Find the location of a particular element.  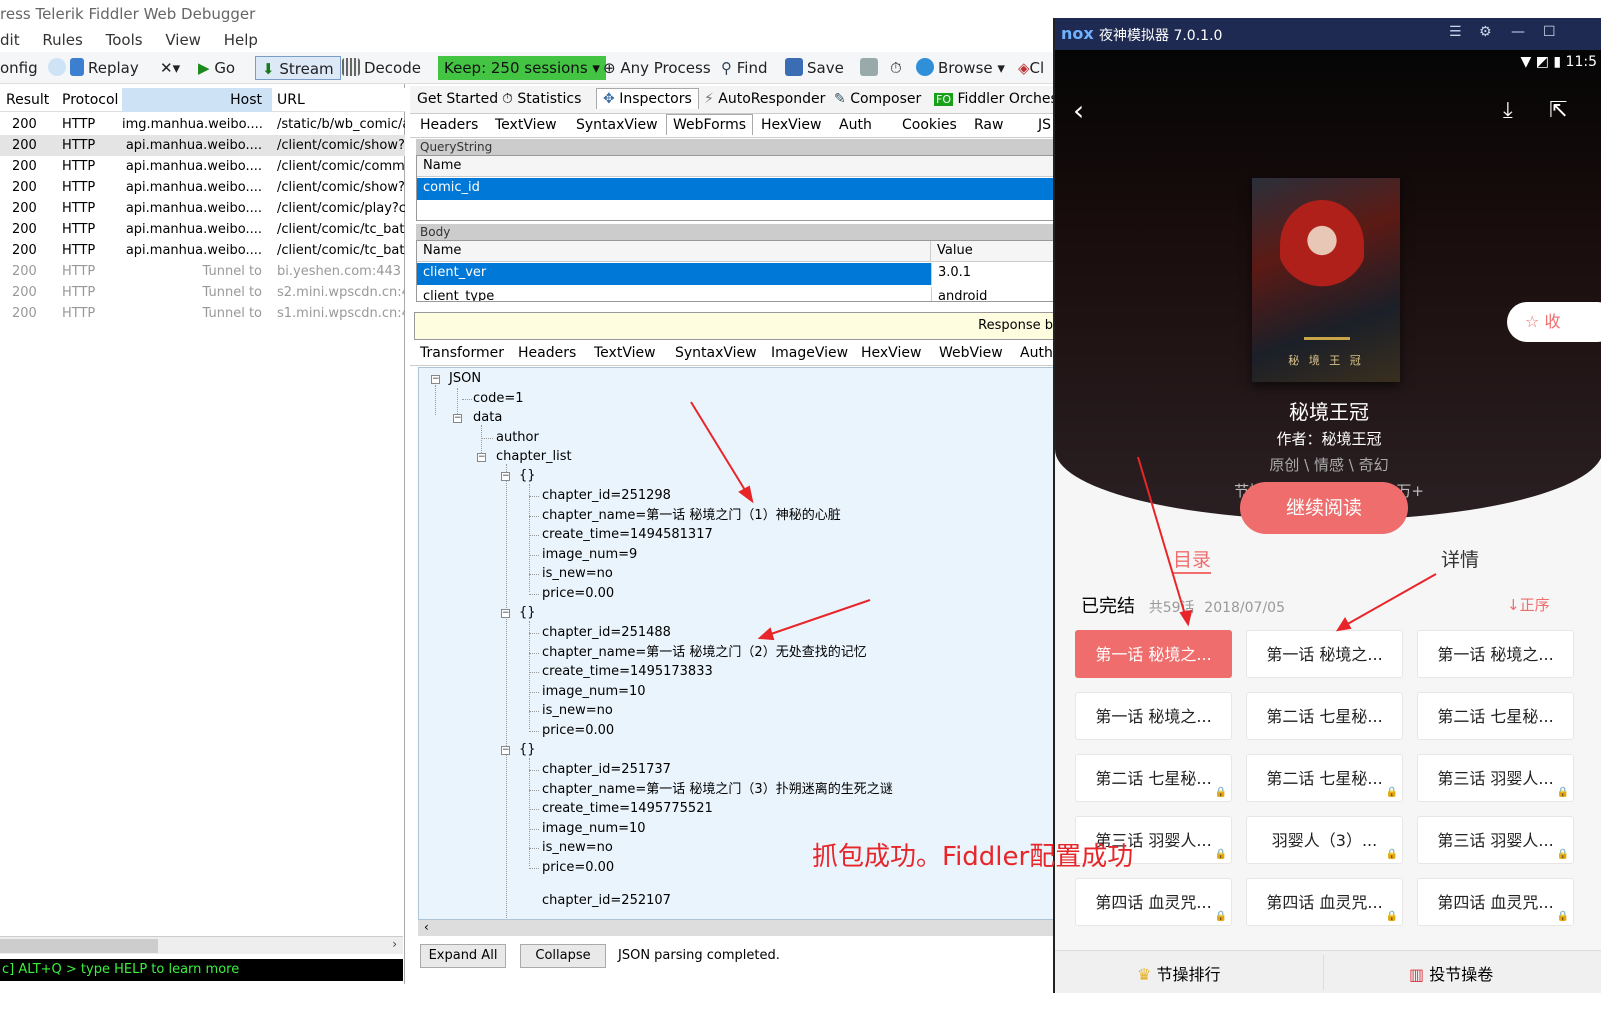

req-tab-textview: TextView is located at coordinates (526, 125).